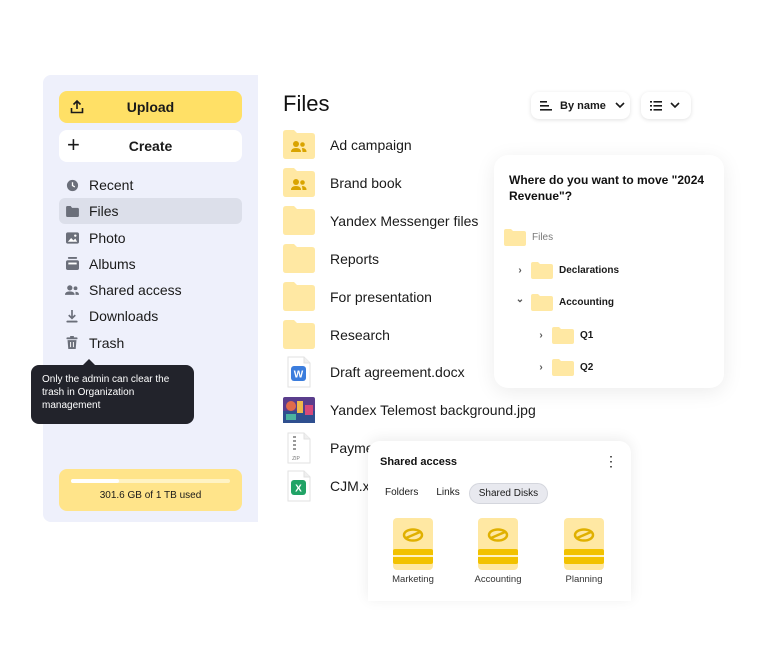  What do you see at coordinates (296, 459) in the screenshot?
I see `zip-label: ZIP` at bounding box center [296, 459].